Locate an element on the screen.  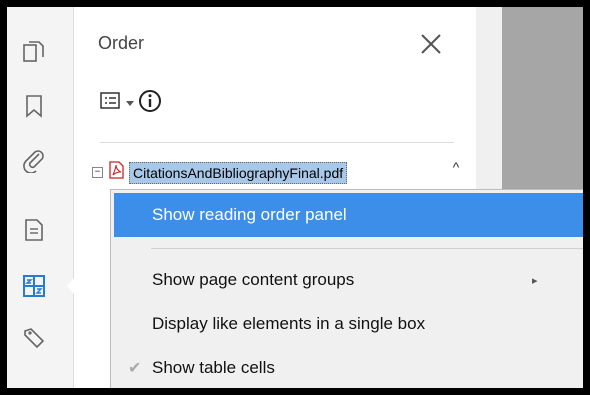
info-icon is located at coordinates (150, 103).